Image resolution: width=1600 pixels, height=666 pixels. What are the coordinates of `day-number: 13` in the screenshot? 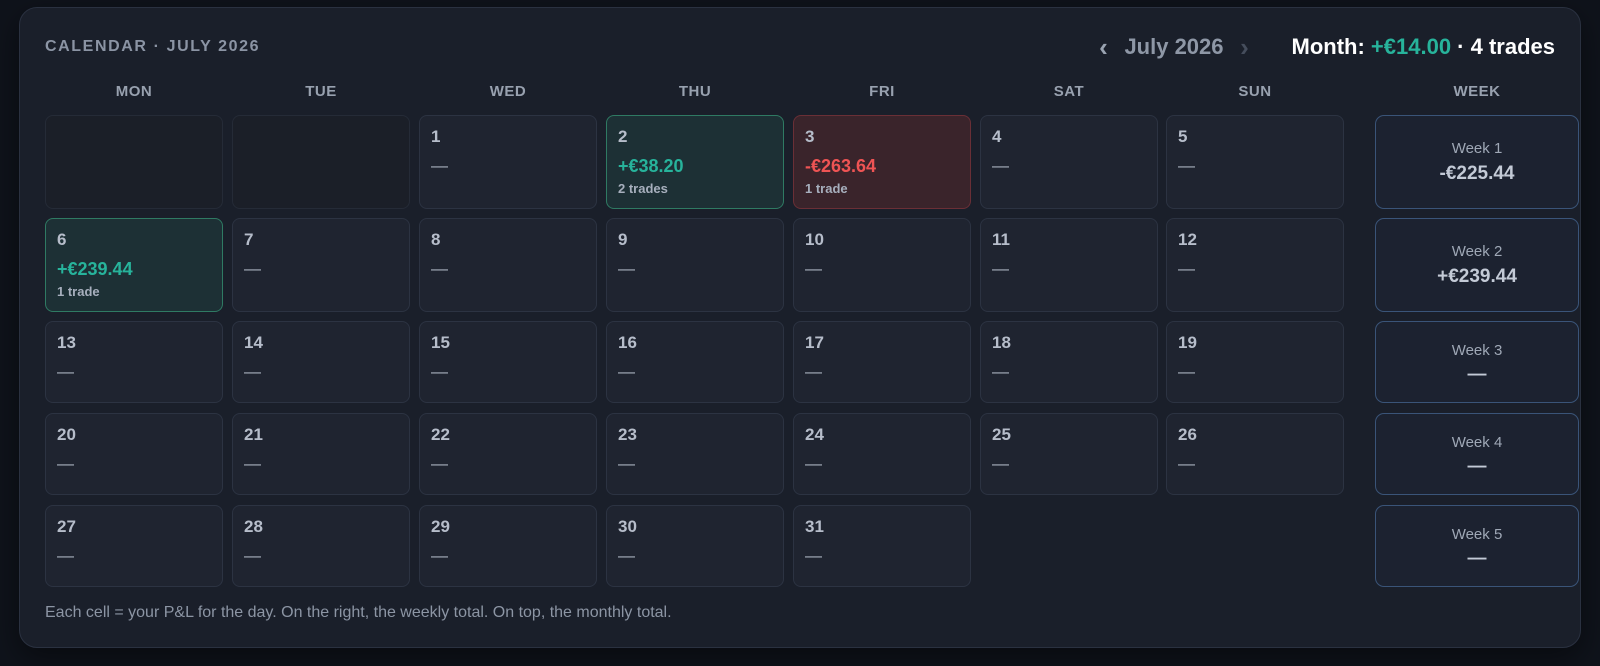 It's located at (66, 342).